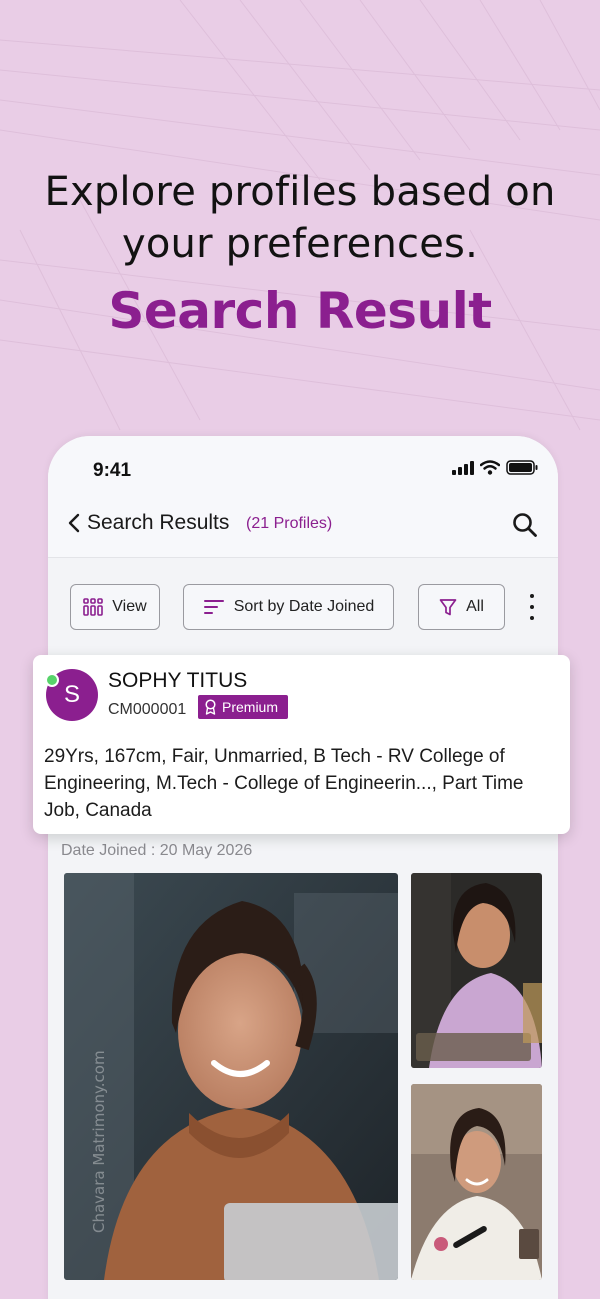  What do you see at coordinates (490, 467) in the screenshot?
I see `wifi-icon` at bounding box center [490, 467].